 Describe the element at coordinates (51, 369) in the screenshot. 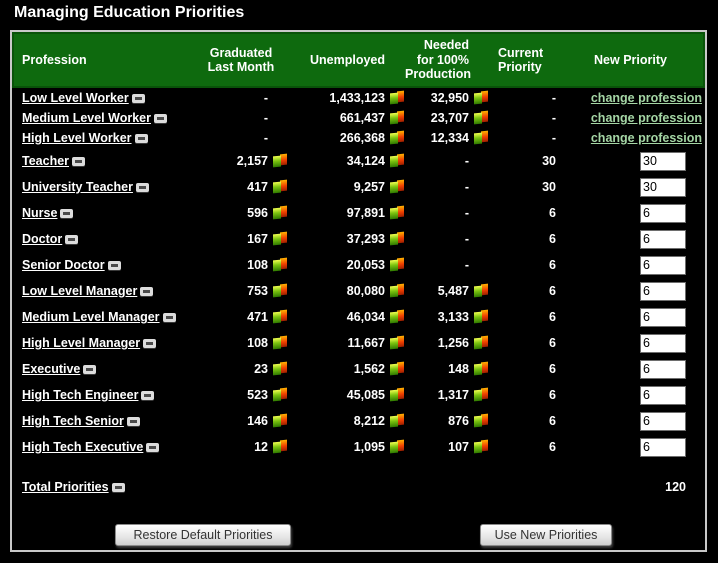

I see `profession-link: Executive` at that location.